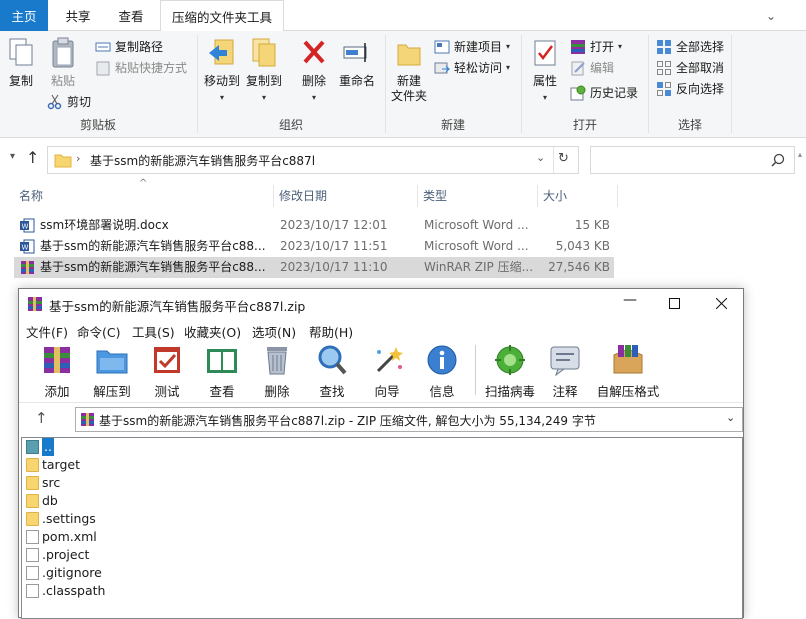 The height and width of the screenshot is (619, 806). I want to click on menu-favorites: 收藏夹(O), so click(212, 331).